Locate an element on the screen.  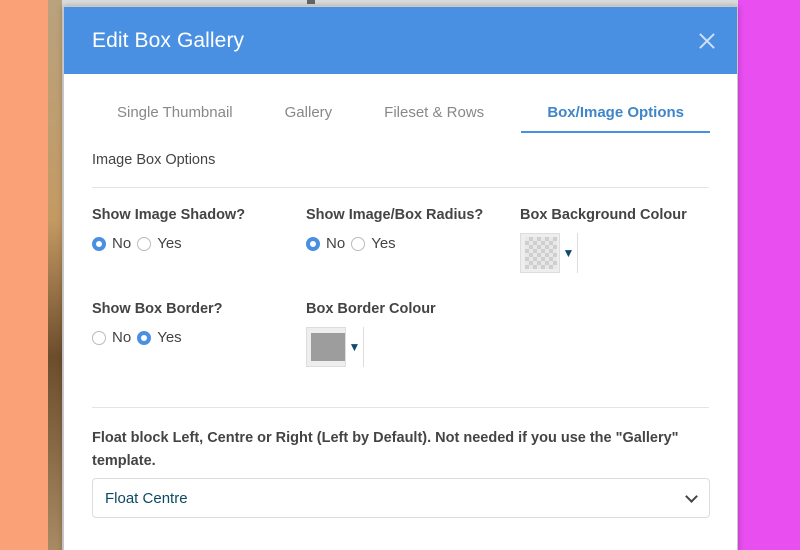
border-radio-group: No Yes is located at coordinates (157, 337).